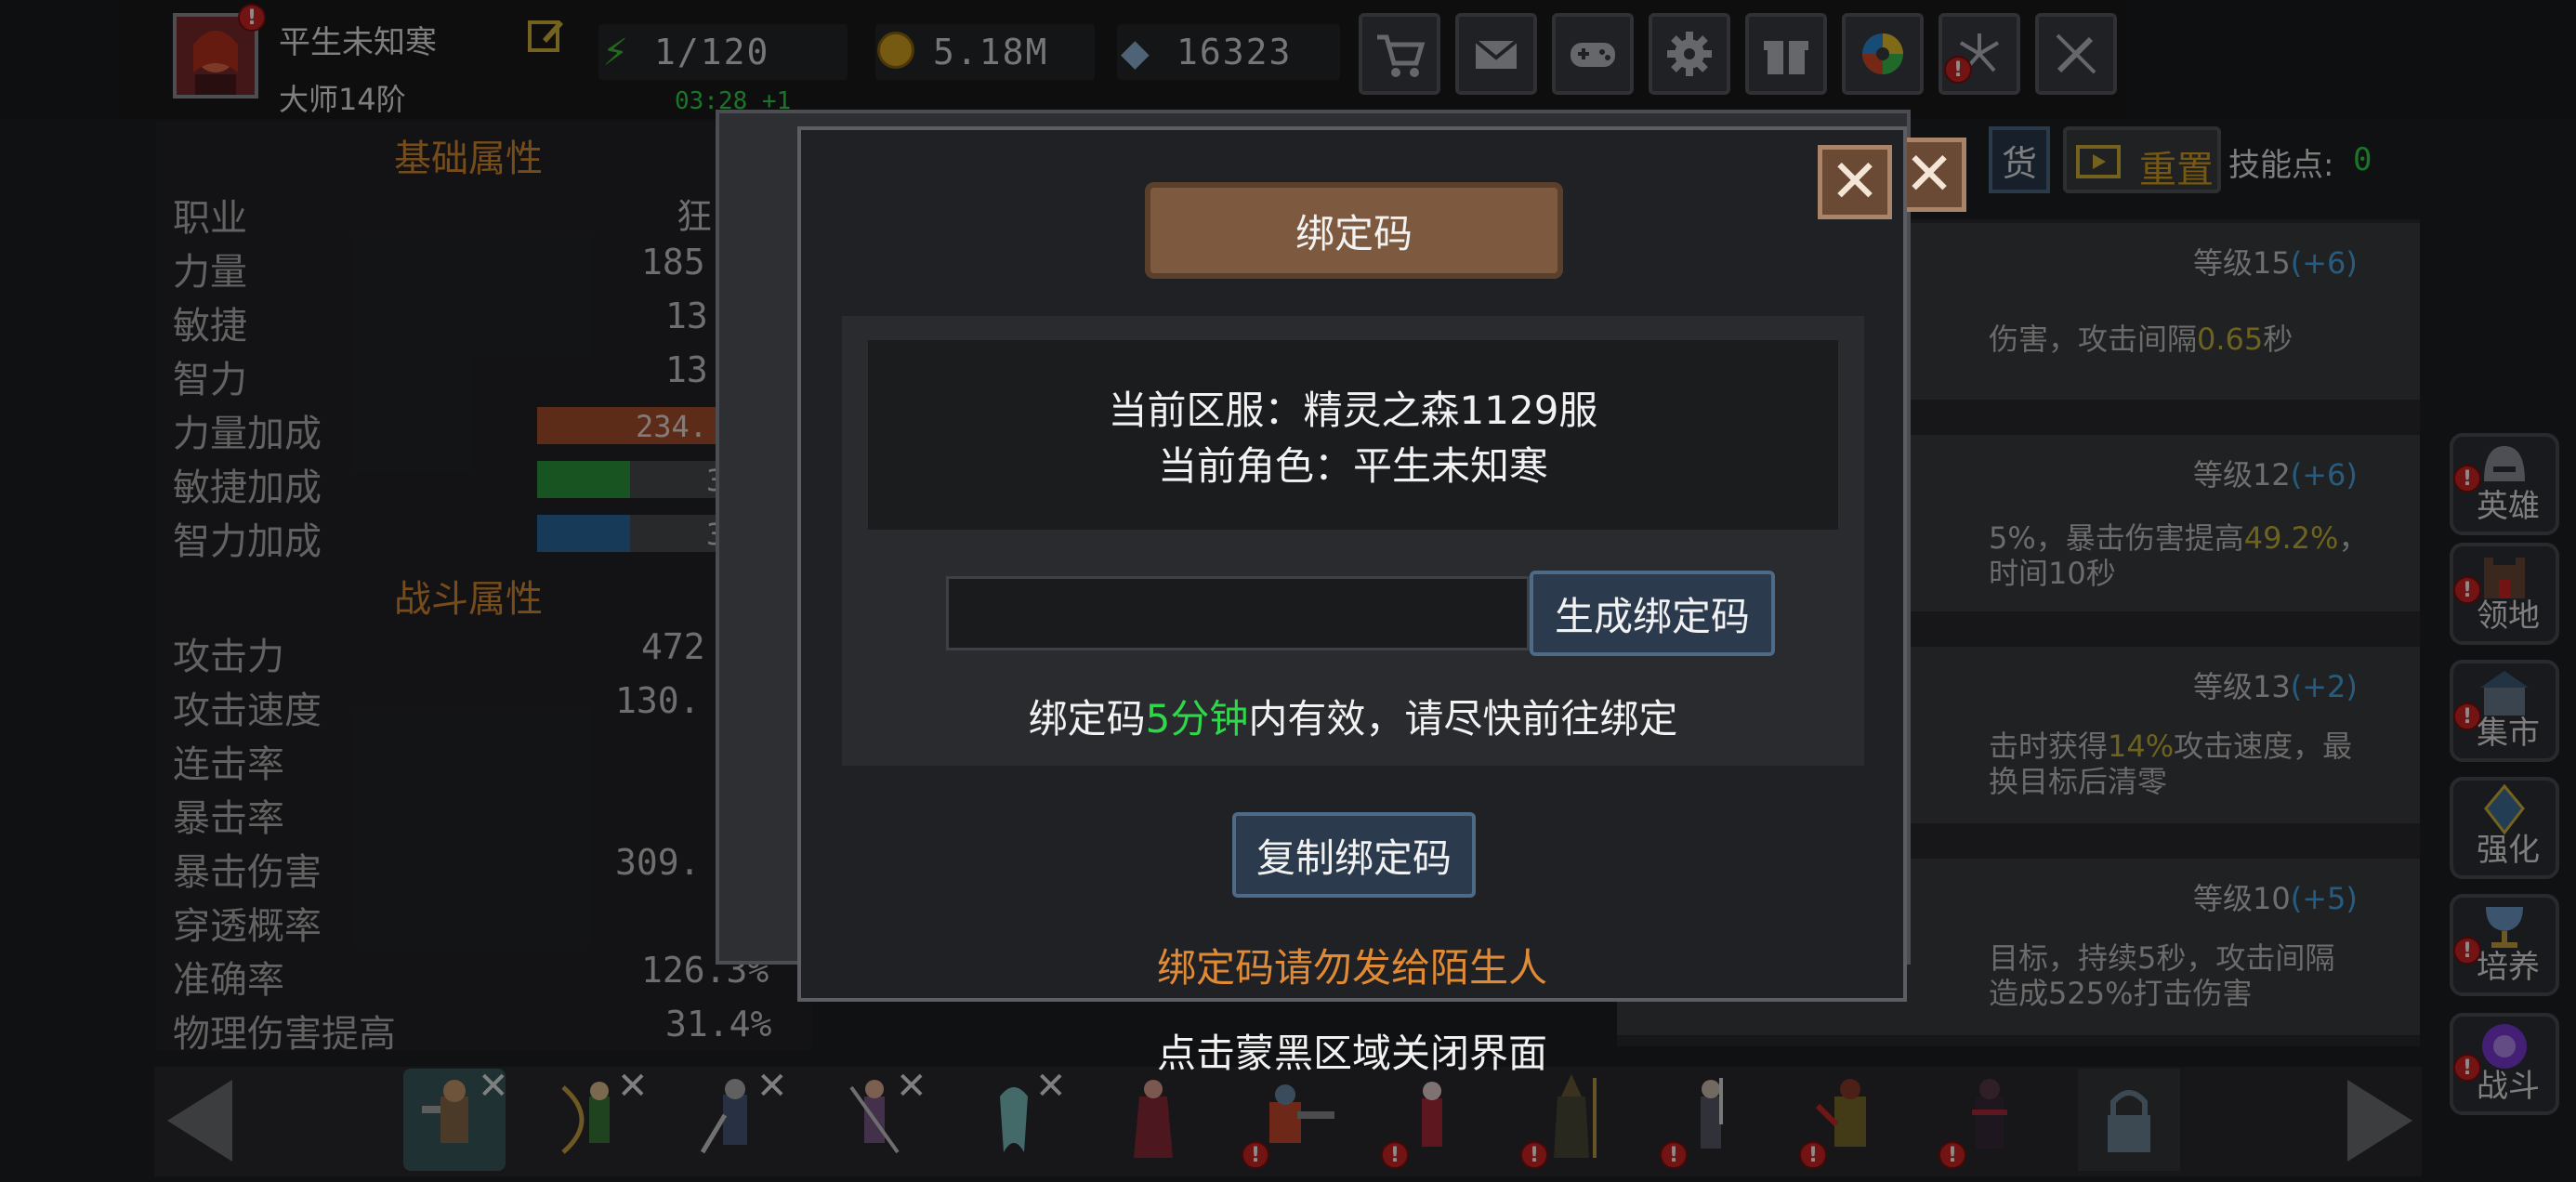  I want to click on security-warning-text: 绑定码请勿发给陌生人, so click(1351, 968).